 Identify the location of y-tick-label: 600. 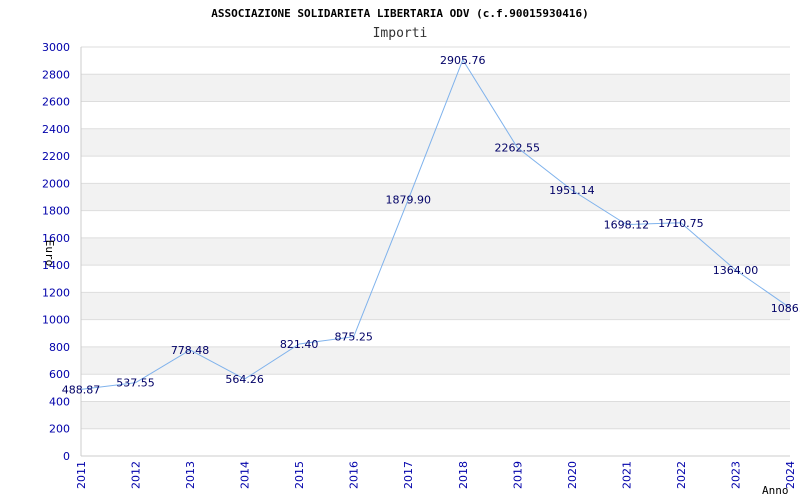
(59, 374).